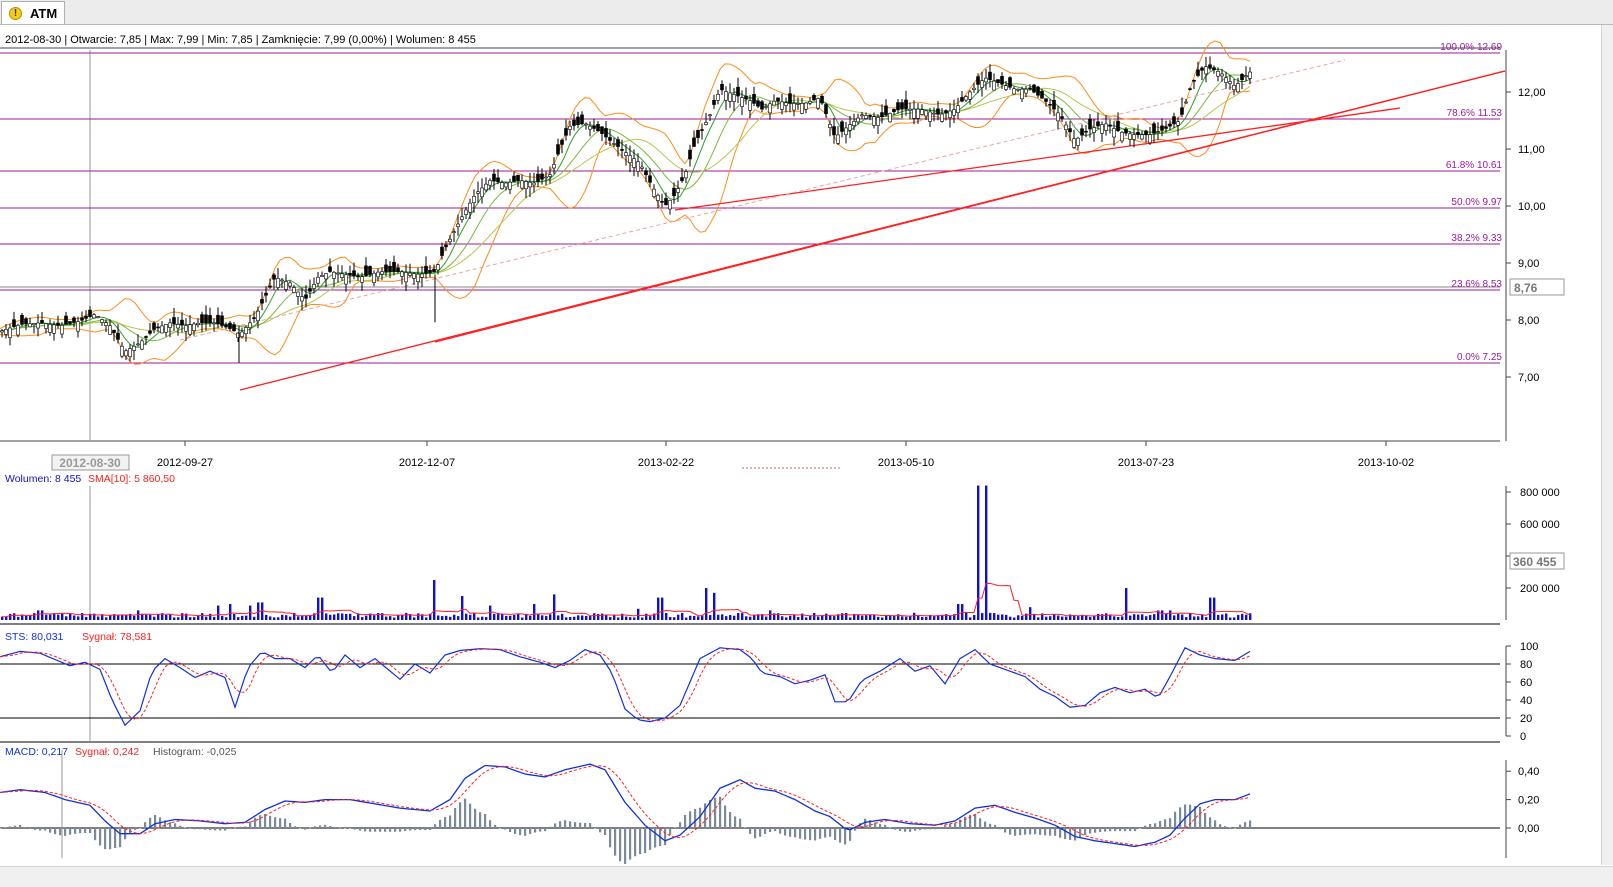 This screenshot has width=1613, height=887. I want to click on horizontal-scrollbar, so click(806, 876).